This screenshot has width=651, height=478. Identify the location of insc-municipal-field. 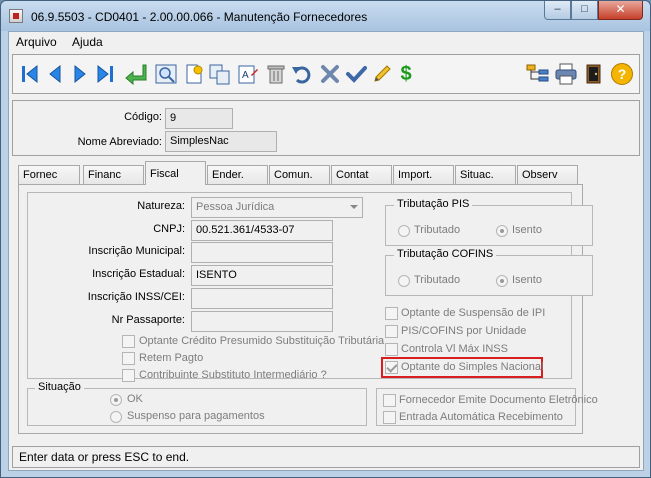
(262, 252).